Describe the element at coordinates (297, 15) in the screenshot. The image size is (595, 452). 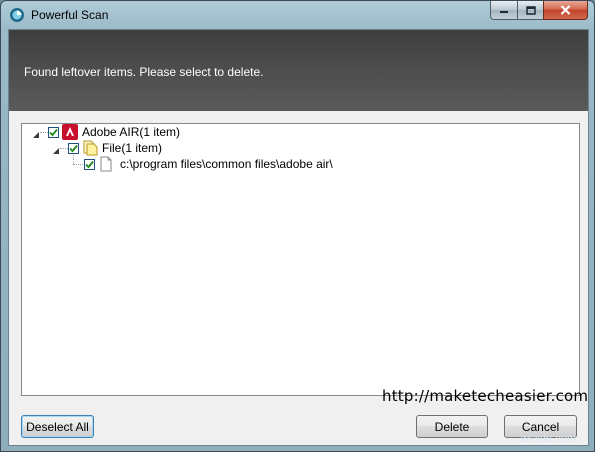
I see `title-bar: Powerful Scan` at that location.